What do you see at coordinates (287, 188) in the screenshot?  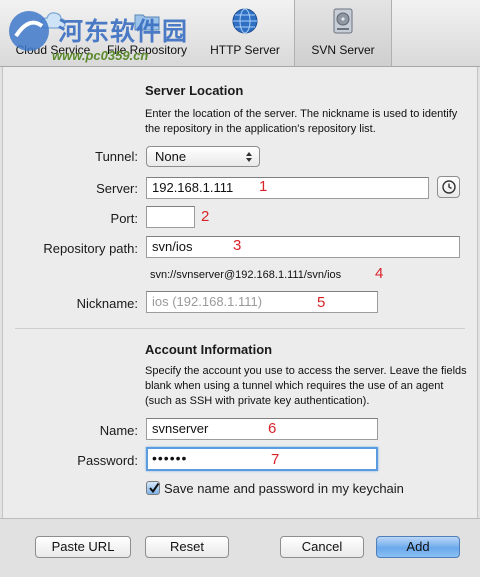 I see `server-field: 192.168.1.111` at bounding box center [287, 188].